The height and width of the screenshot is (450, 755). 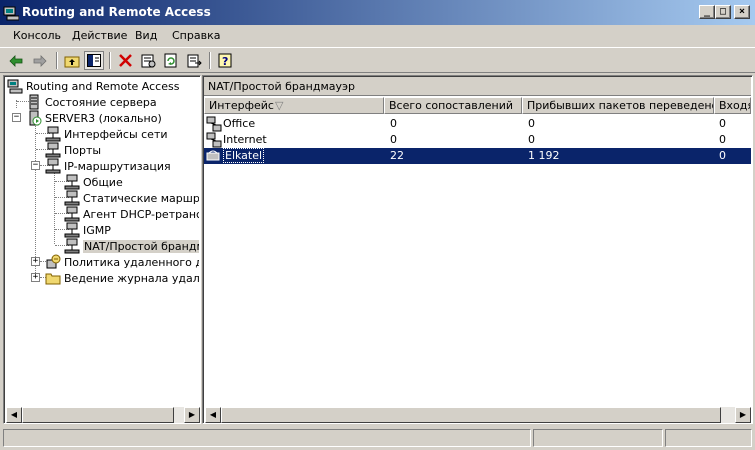 What do you see at coordinates (196, 35) in the screenshot?
I see `menu-help: Справка` at bounding box center [196, 35].